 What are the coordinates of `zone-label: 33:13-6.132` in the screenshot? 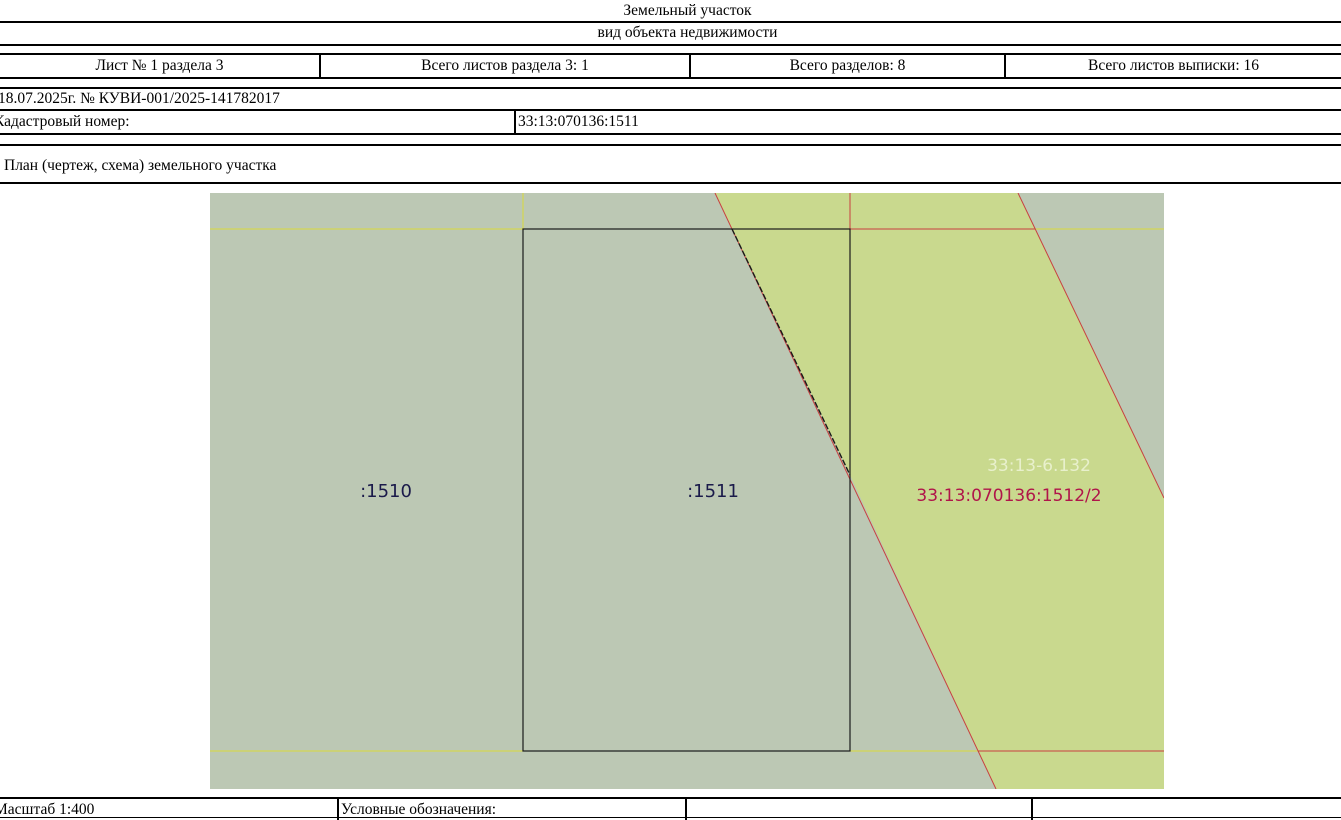 It's located at (1039, 466).